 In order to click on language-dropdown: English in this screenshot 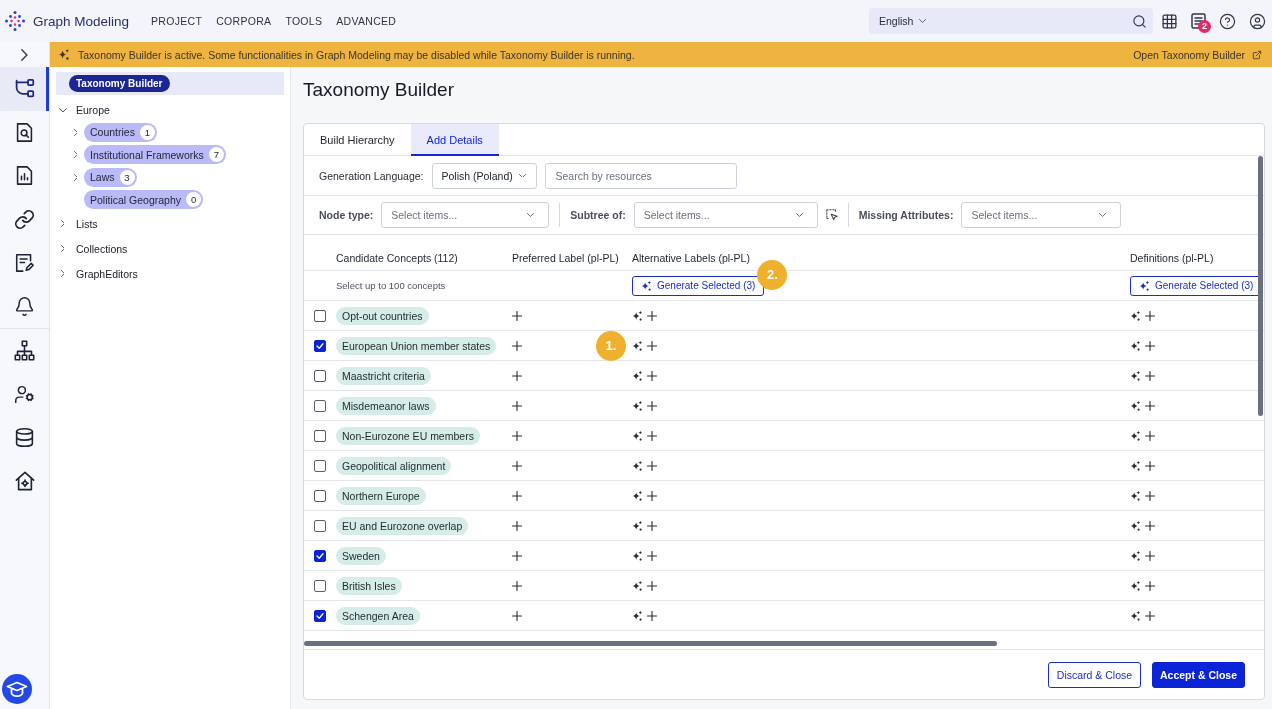, I will do `click(903, 21)`.